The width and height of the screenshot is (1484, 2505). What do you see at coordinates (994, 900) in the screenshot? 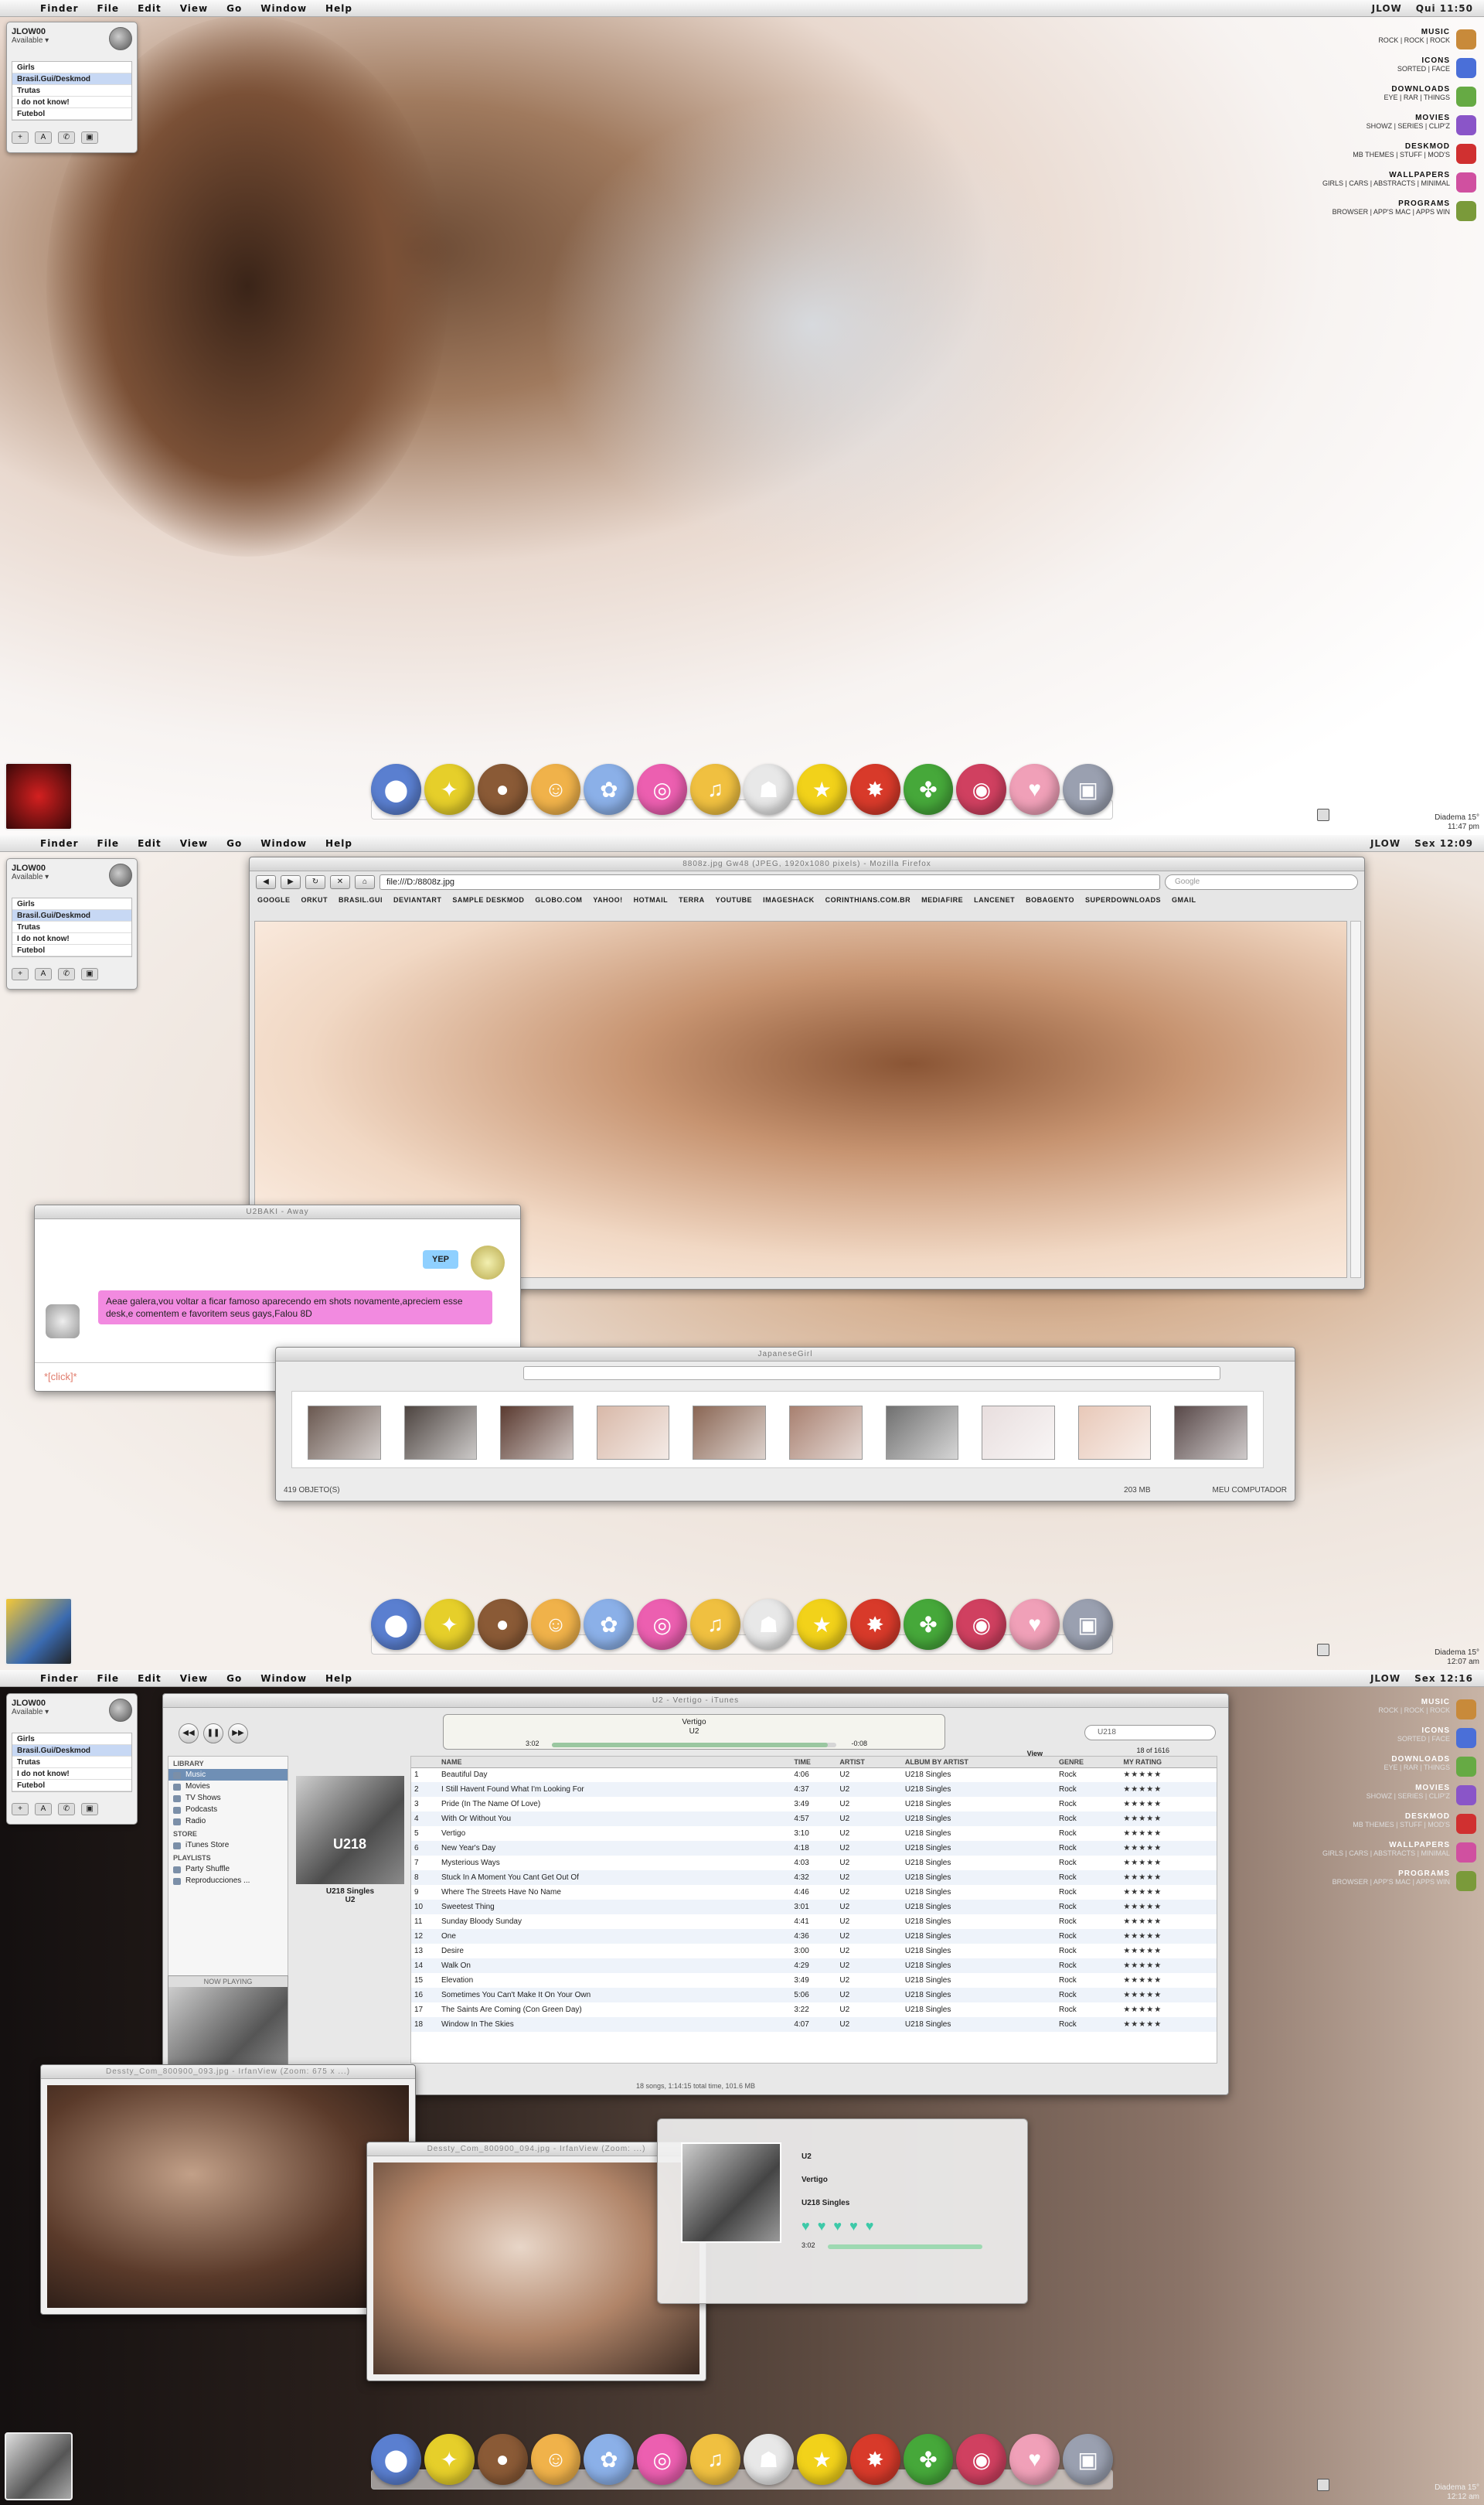
I see `bookmark-item: Lancenet` at bounding box center [994, 900].